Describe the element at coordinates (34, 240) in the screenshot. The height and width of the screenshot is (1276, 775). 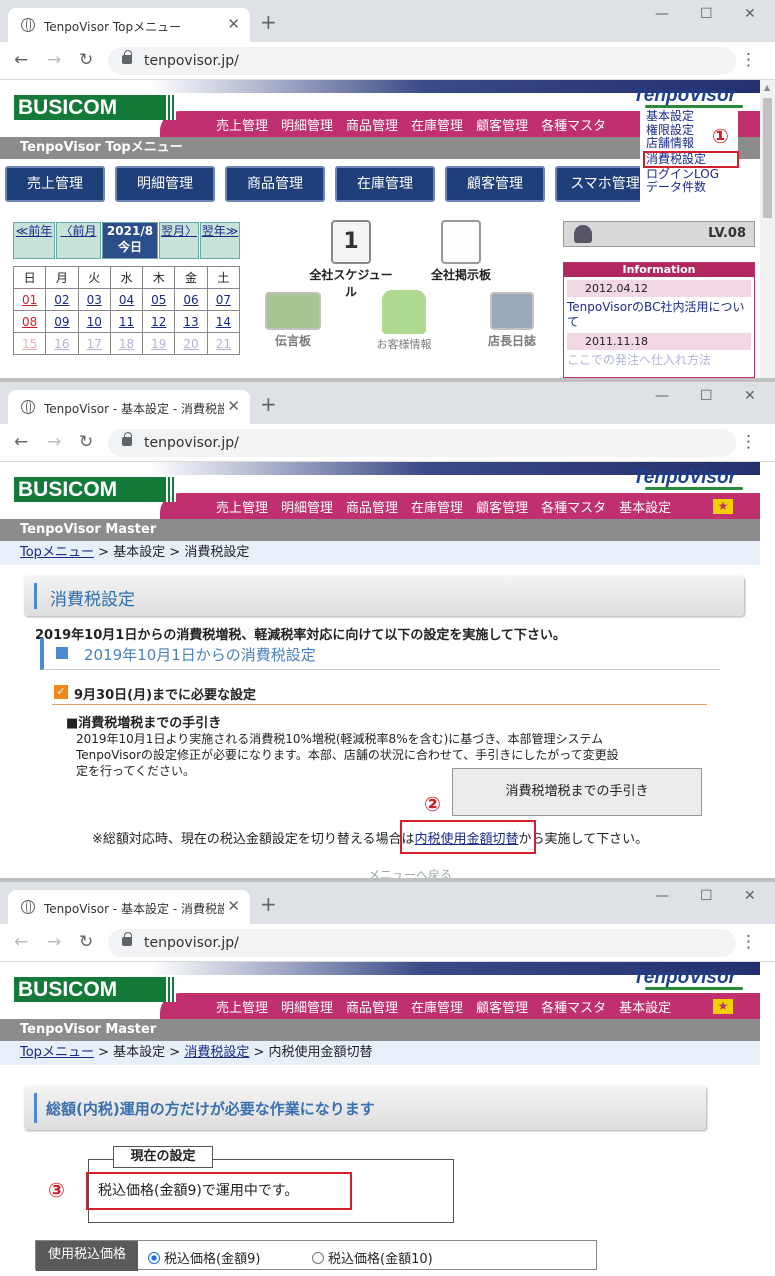
I see `prev-year-link: ≪前年` at that location.